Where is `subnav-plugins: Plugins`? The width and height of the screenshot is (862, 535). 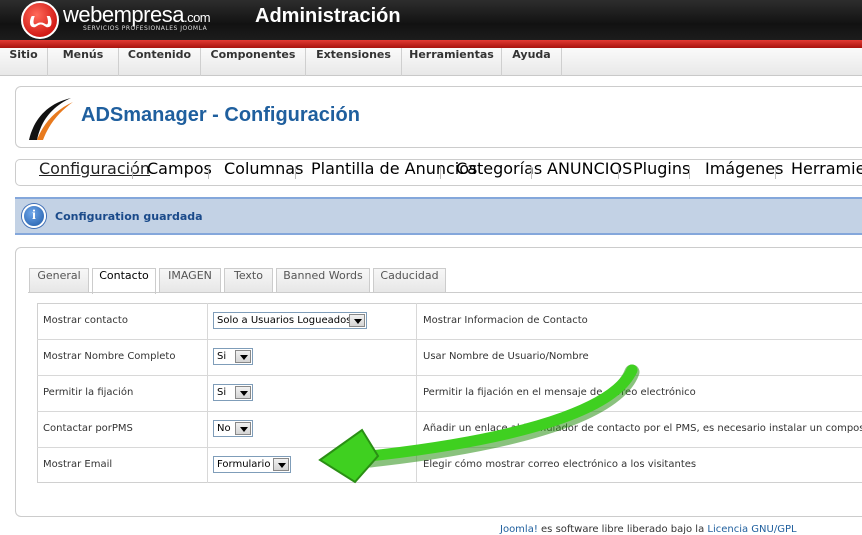
subnav-plugins: Plugins is located at coordinates (661, 172).